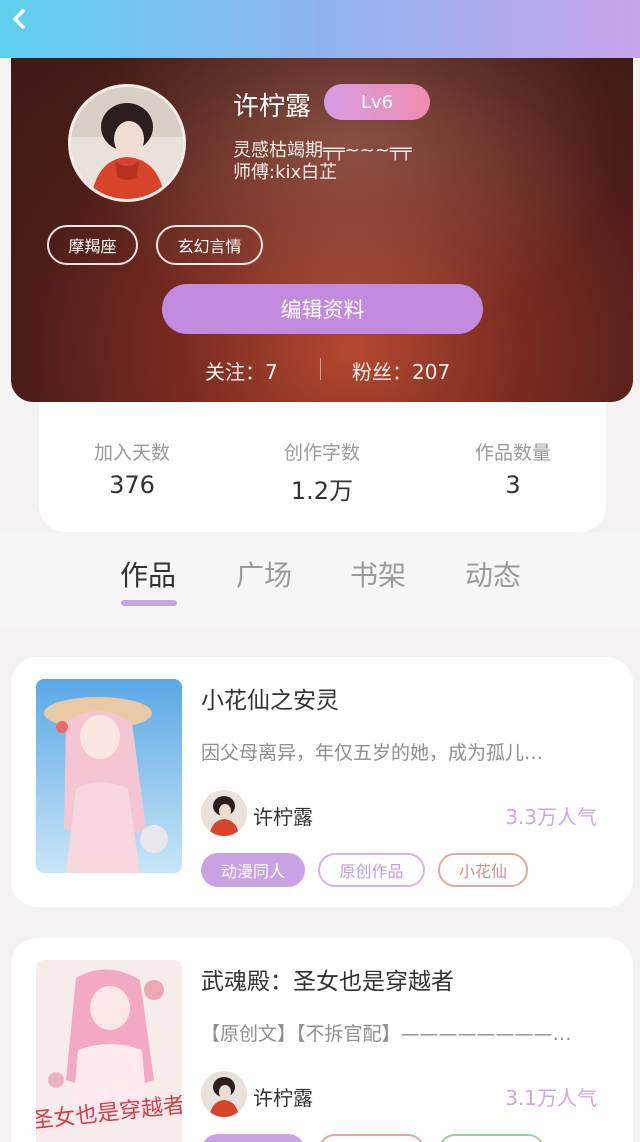 The width and height of the screenshot is (640, 1142). I want to click on nickname: 许柠露, so click(272, 107).